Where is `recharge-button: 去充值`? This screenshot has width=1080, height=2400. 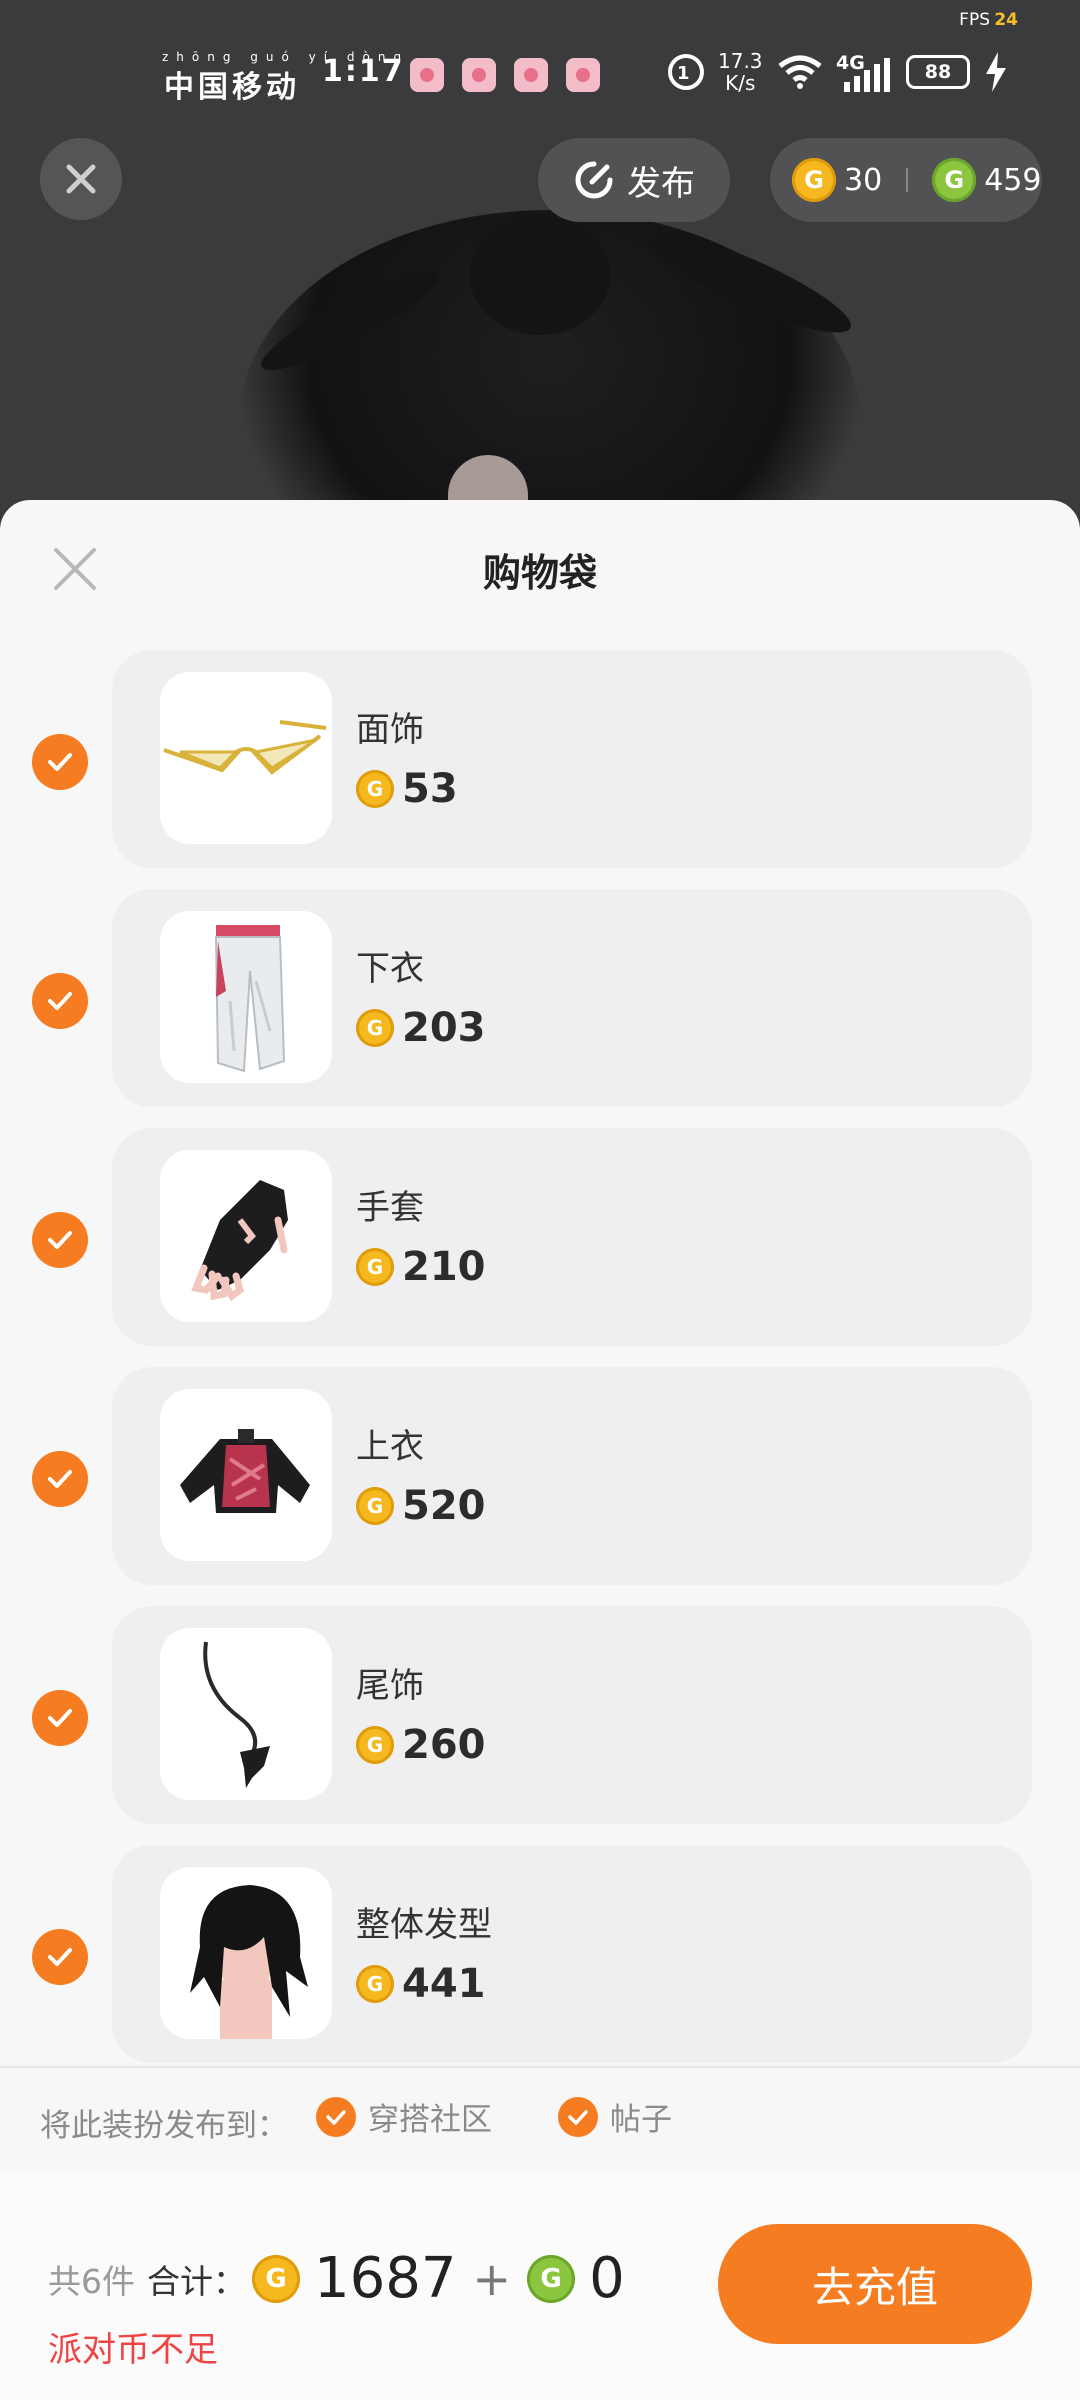
recharge-button: 去充值 is located at coordinates (875, 2284).